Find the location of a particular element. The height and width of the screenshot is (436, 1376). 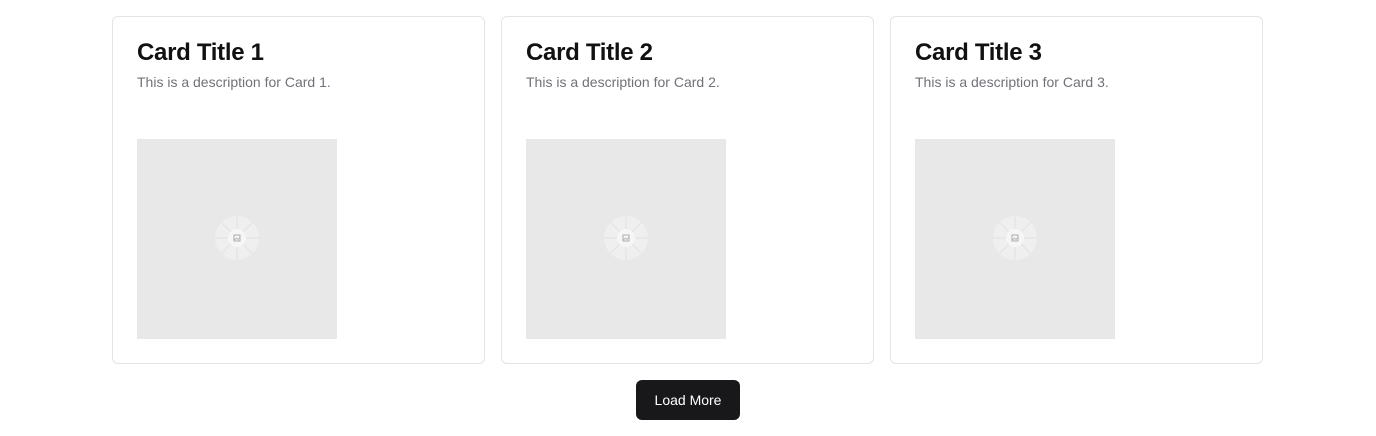

load-more-button: Load More is located at coordinates (688, 400).